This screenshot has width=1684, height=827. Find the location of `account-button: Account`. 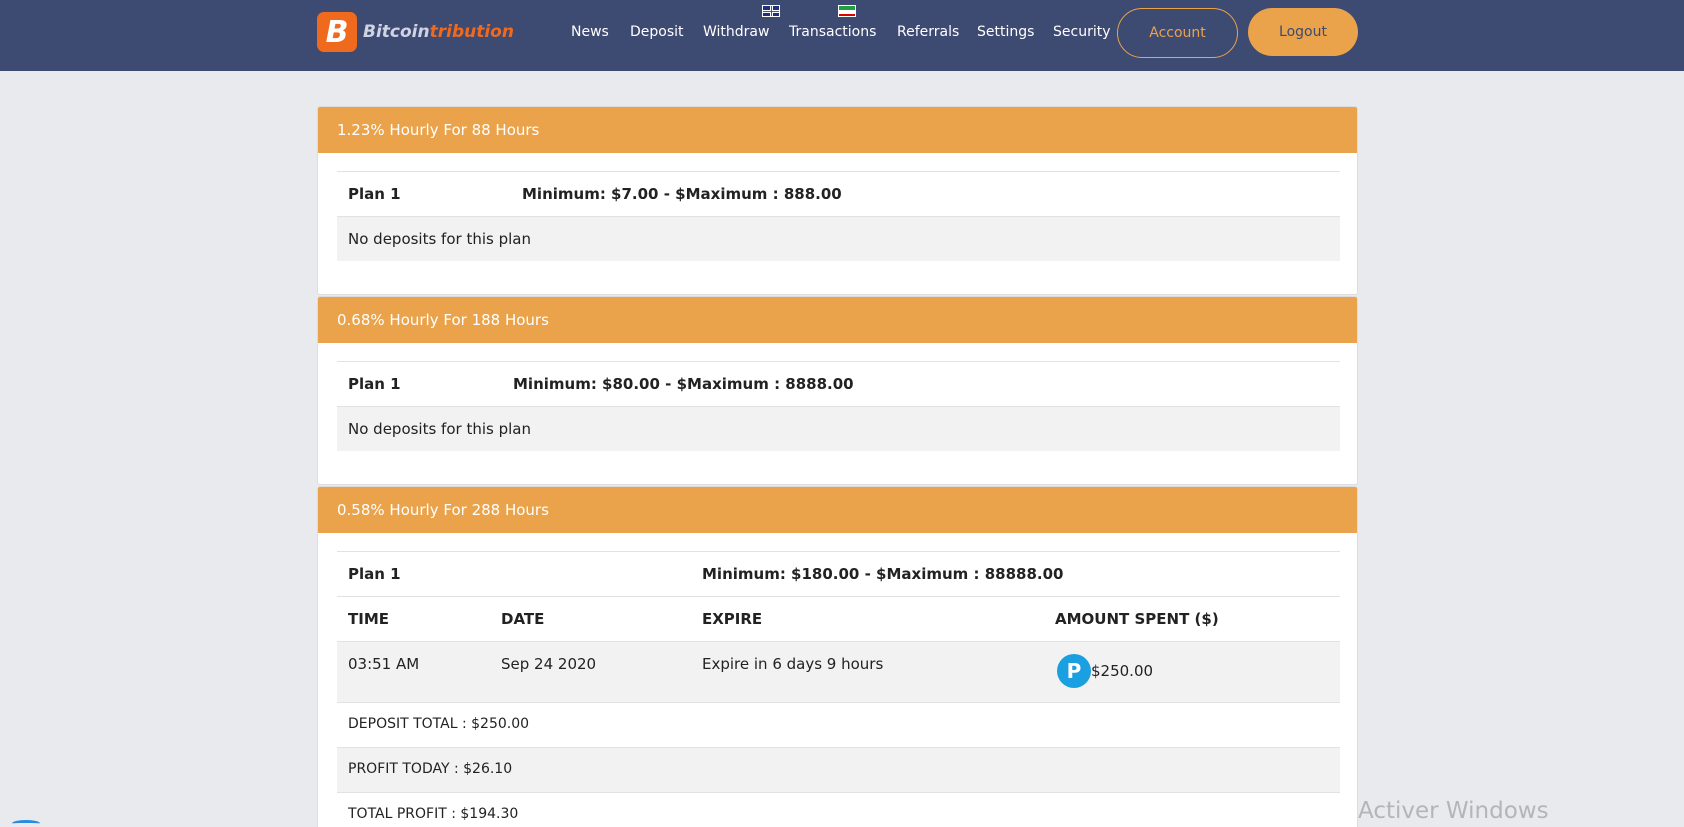

account-button: Account is located at coordinates (1177, 33).